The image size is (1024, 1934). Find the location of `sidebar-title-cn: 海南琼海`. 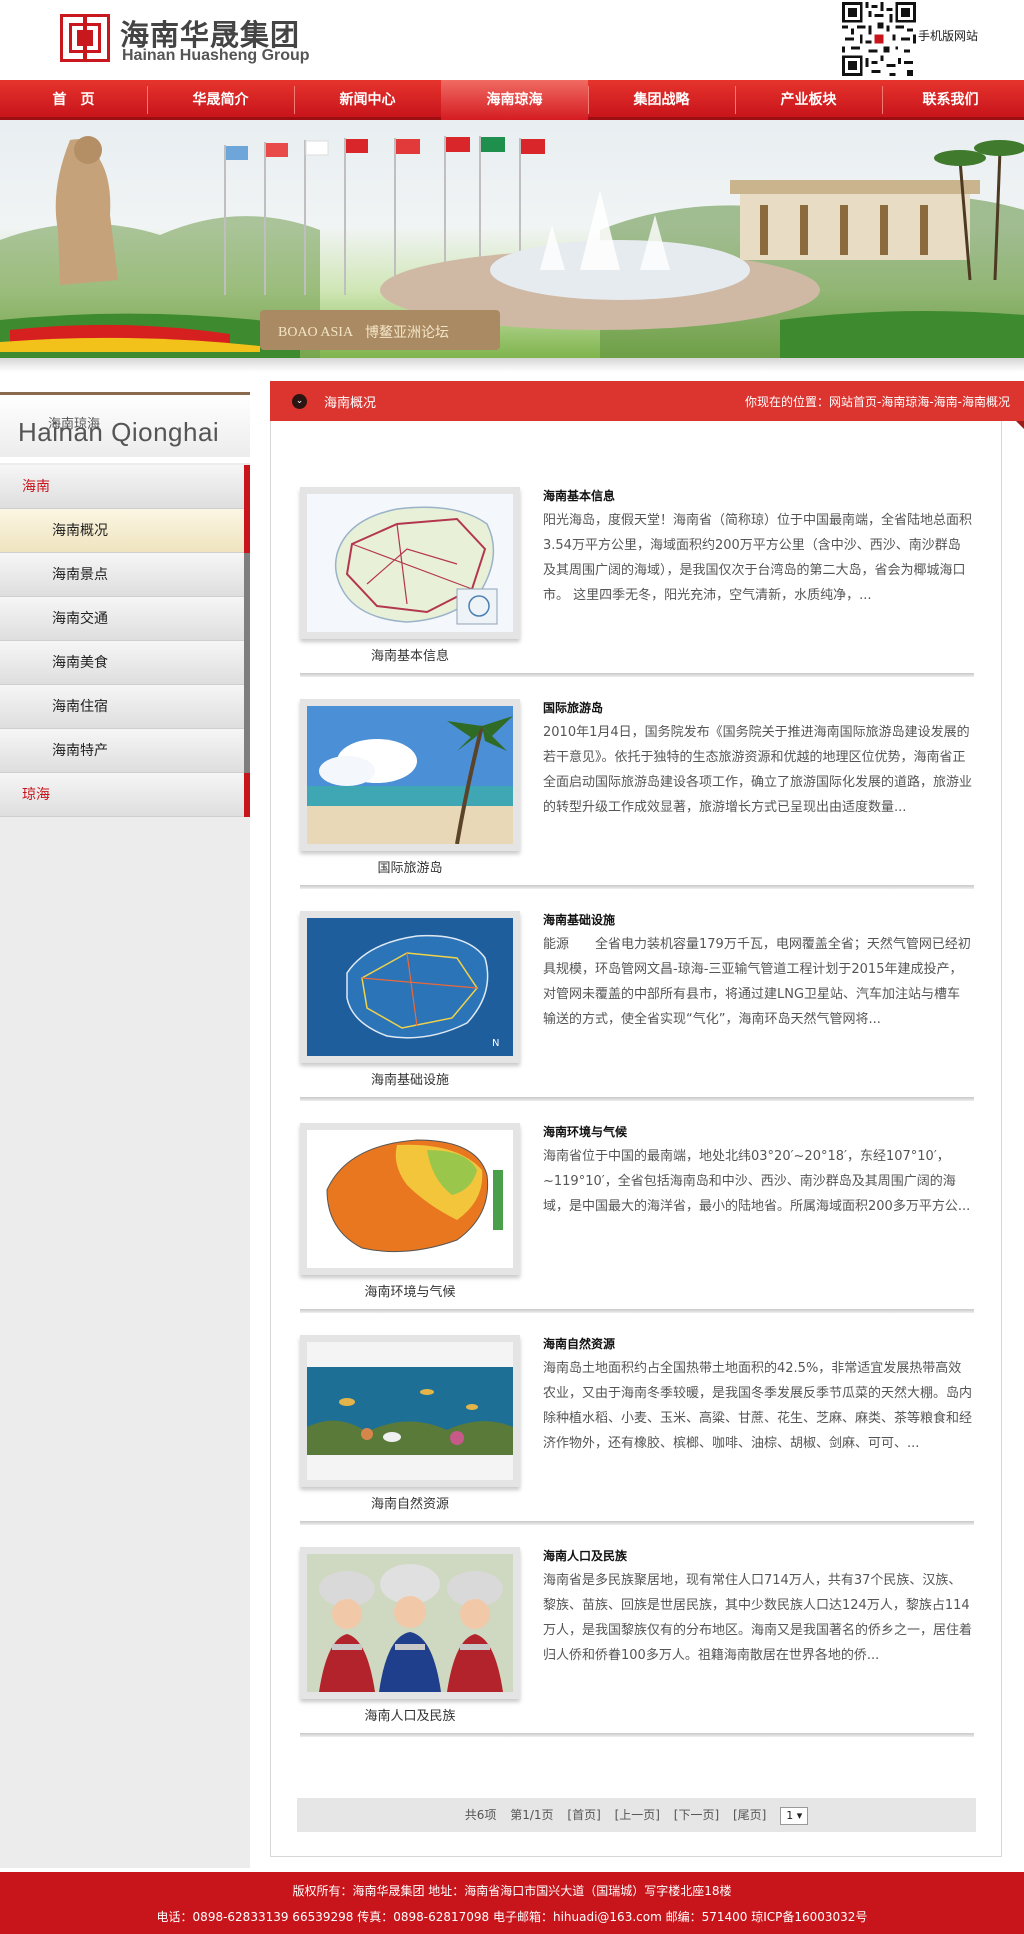

sidebar-title-cn: 海南琼海 is located at coordinates (74, 424).